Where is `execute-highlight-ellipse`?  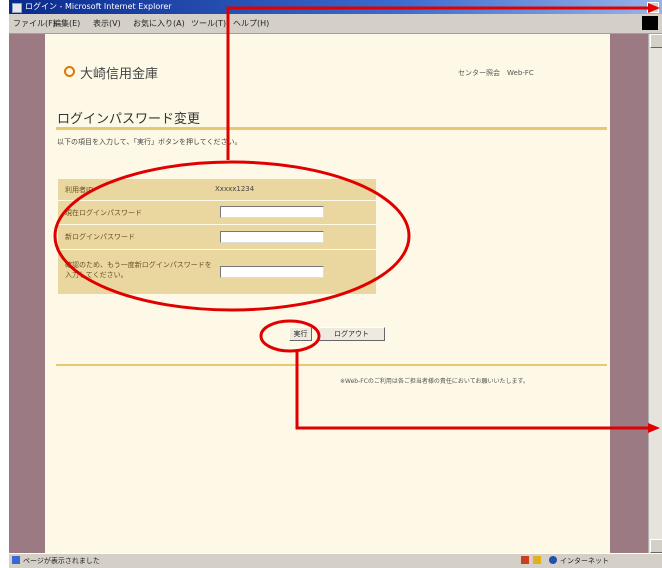 execute-highlight-ellipse is located at coordinates (290, 336).